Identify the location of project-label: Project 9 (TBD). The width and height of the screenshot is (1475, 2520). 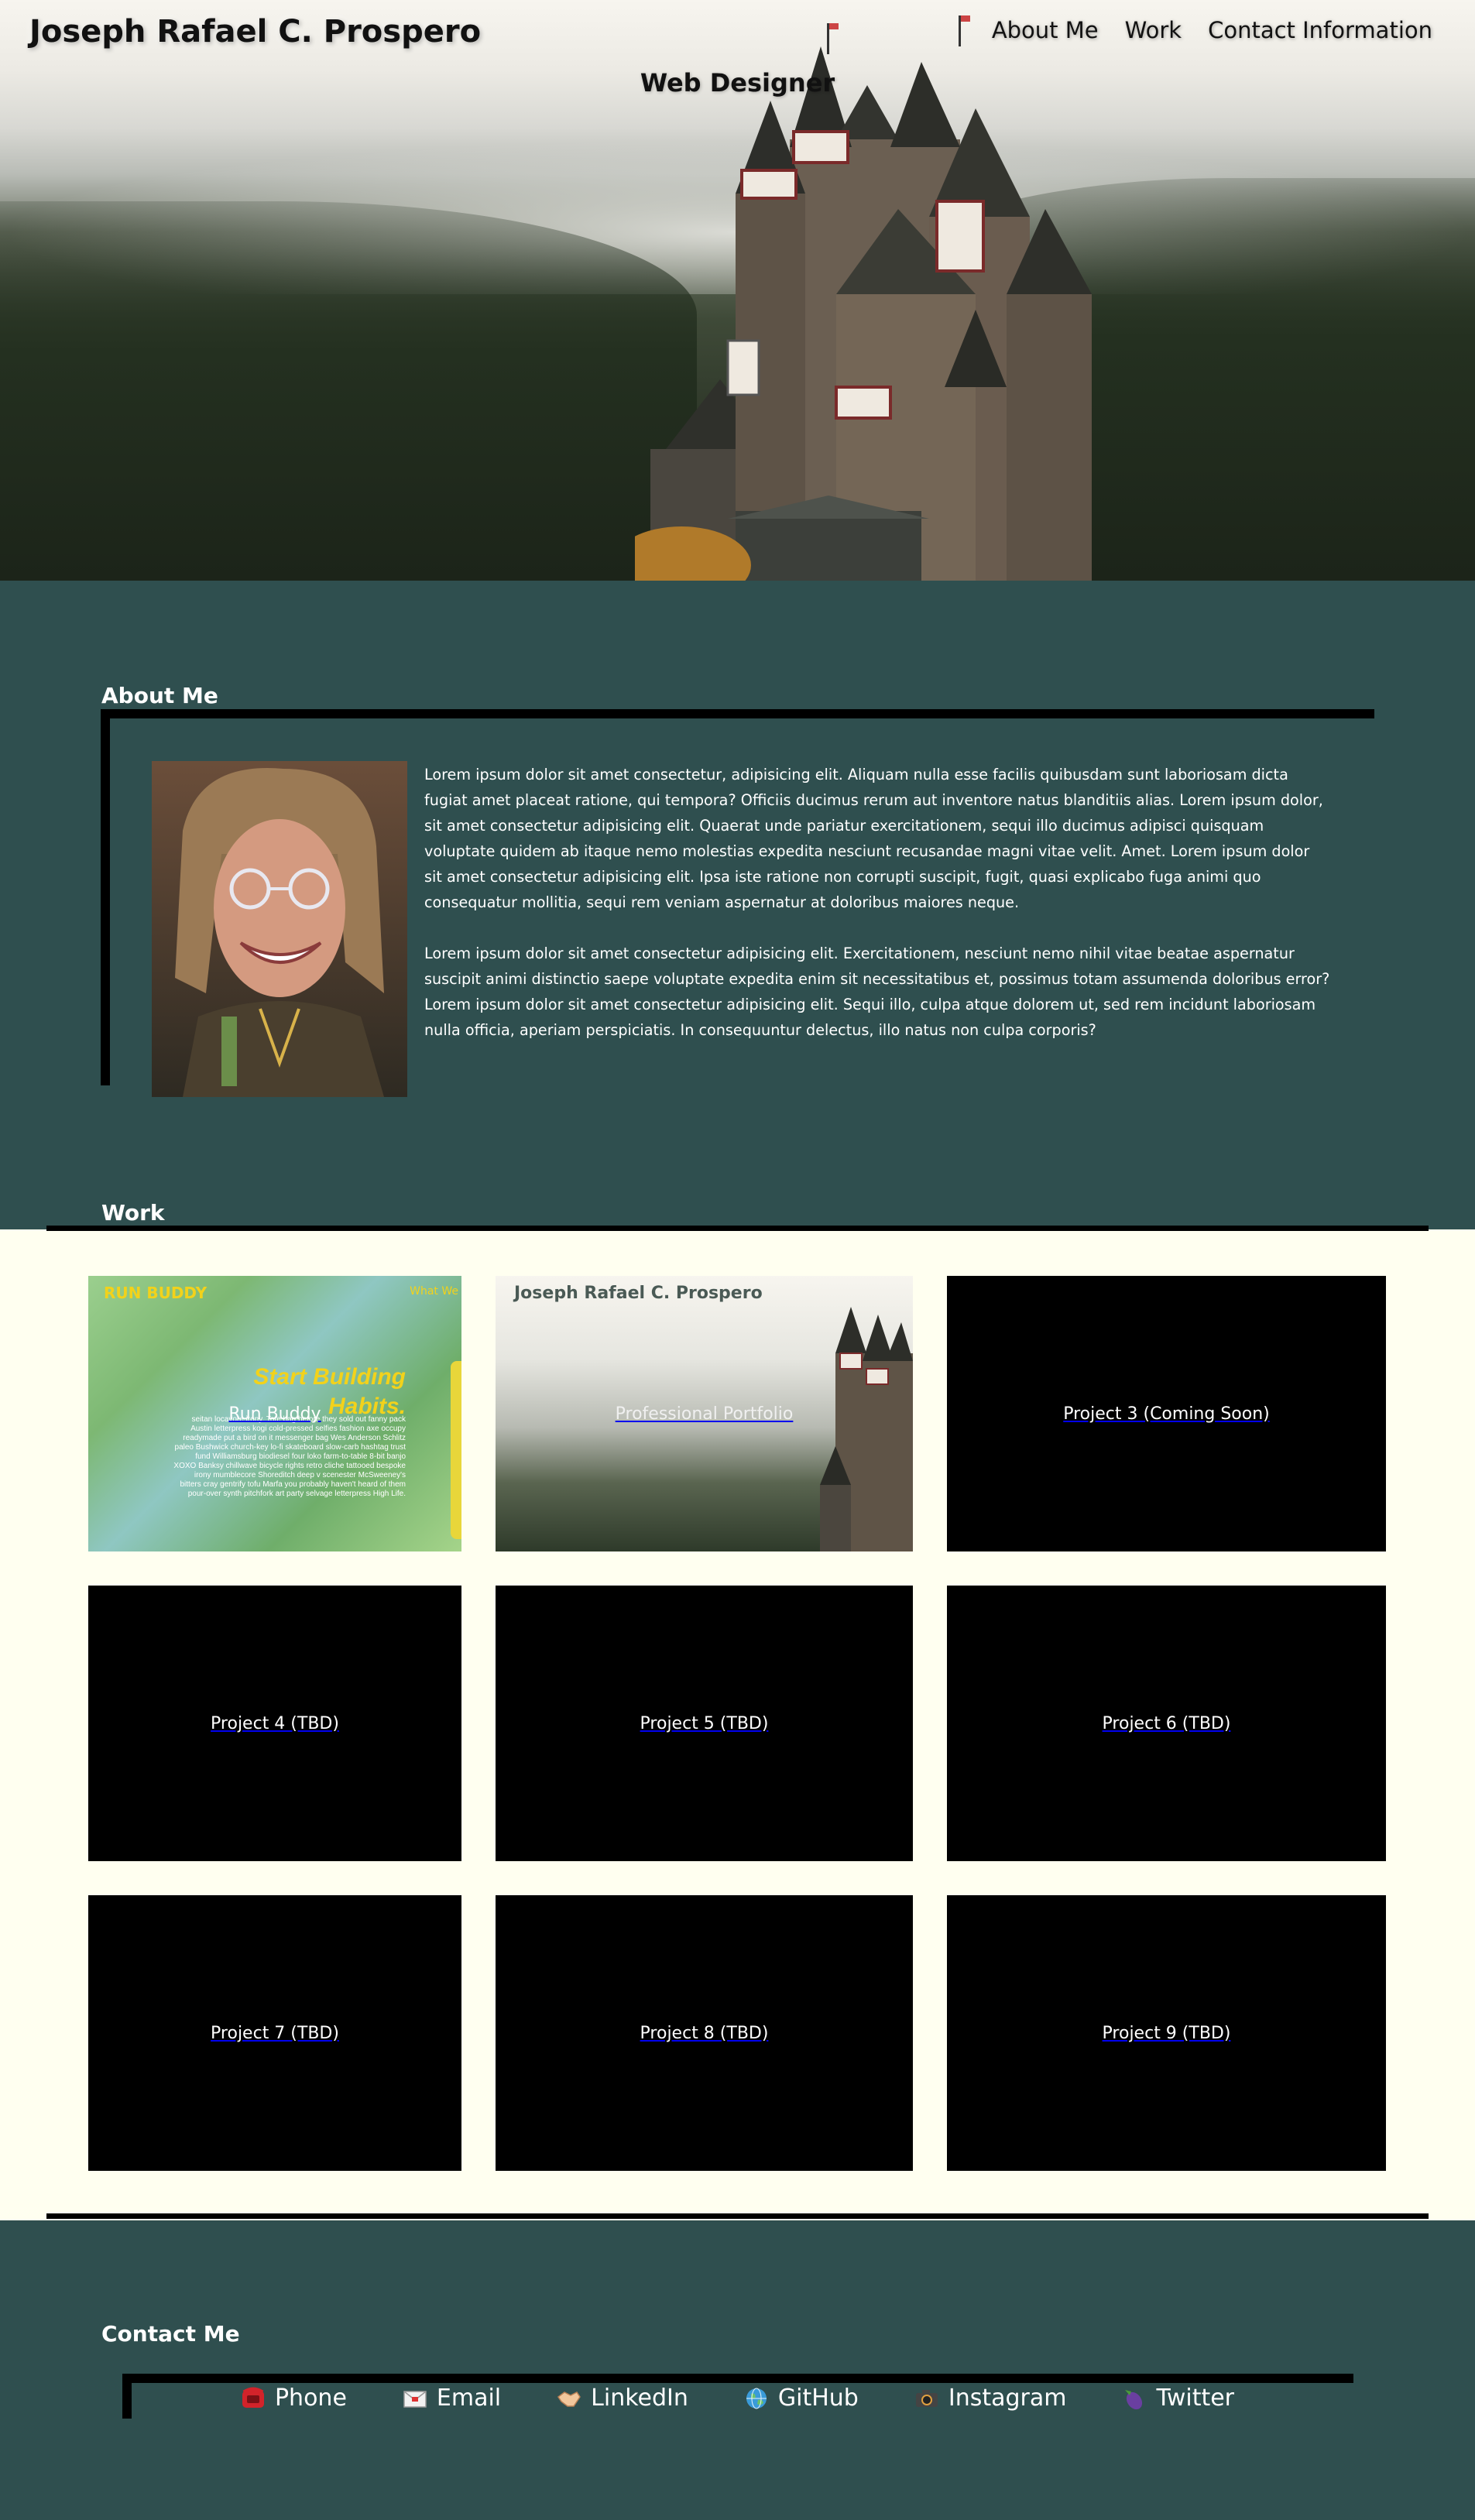
(1167, 2033).